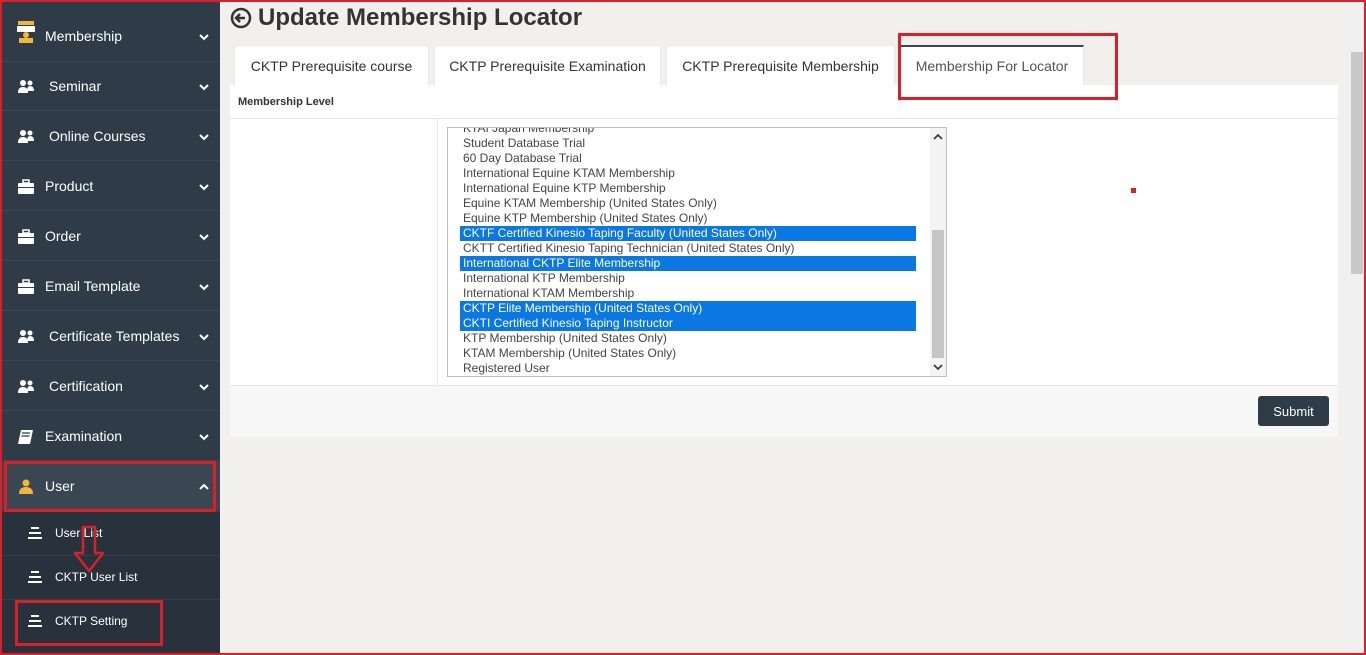 This screenshot has height=655, width=1366. What do you see at coordinates (91, 621) in the screenshot?
I see `sidebar-subitem-label: CKTP Setting` at bounding box center [91, 621].